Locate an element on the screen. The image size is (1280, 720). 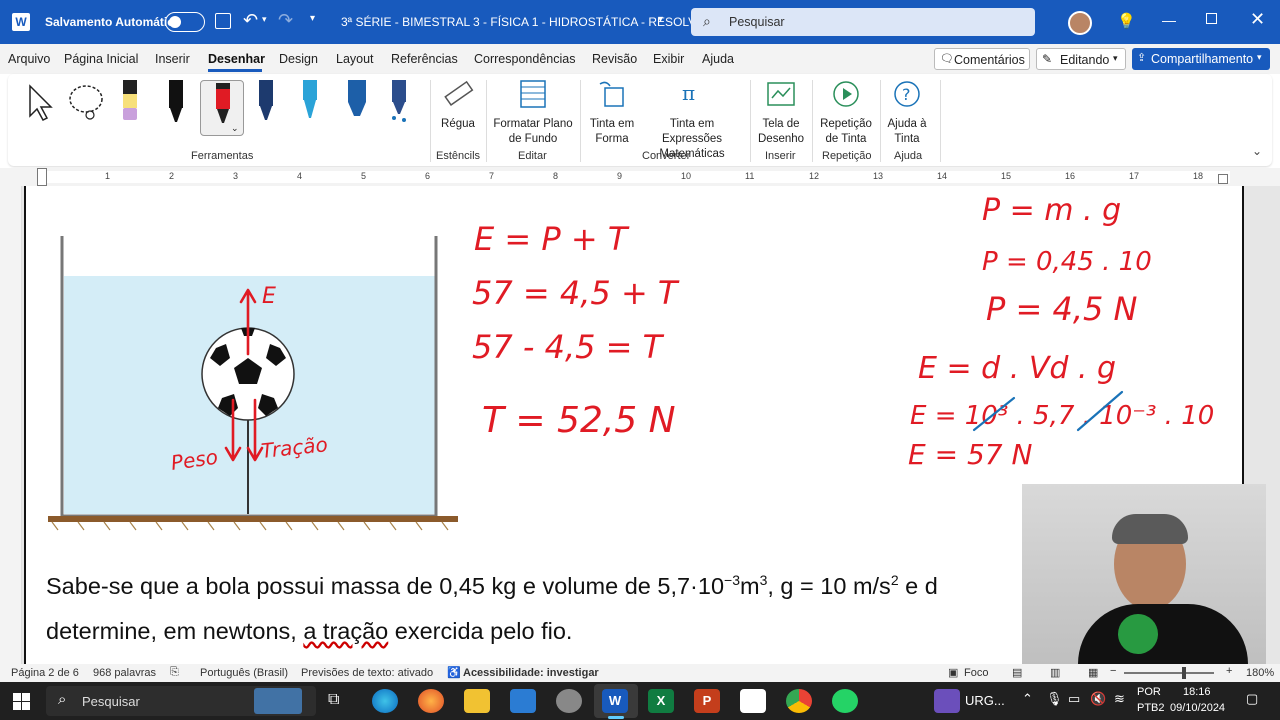
search-box: ⌕ Pesquisar is located at coordinates (863, 22).